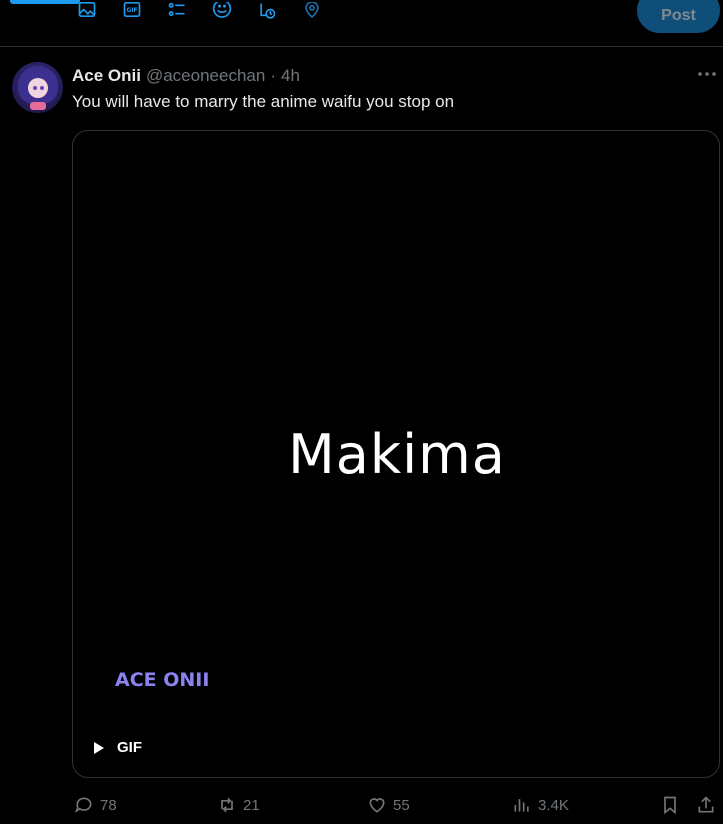 The height and width of the screenshot is (824, 723). Describe the element at coordinates (227, 805) in the screenshot. I see `repost-icon` at that location.